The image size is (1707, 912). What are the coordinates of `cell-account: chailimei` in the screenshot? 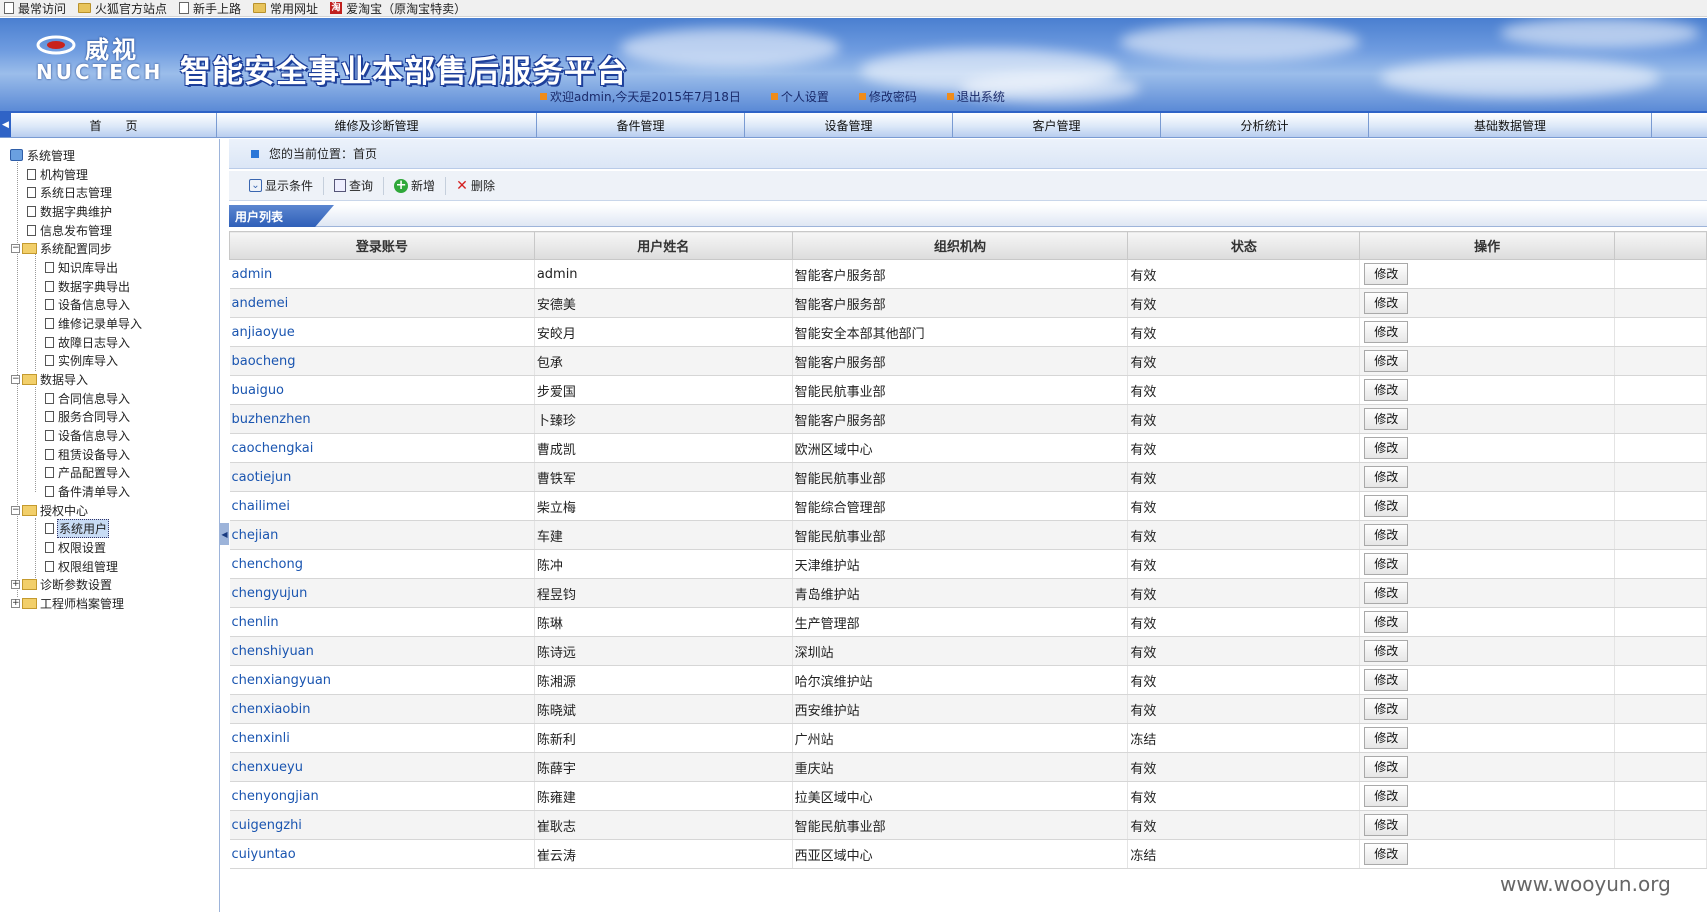 It's located at (382, 506).